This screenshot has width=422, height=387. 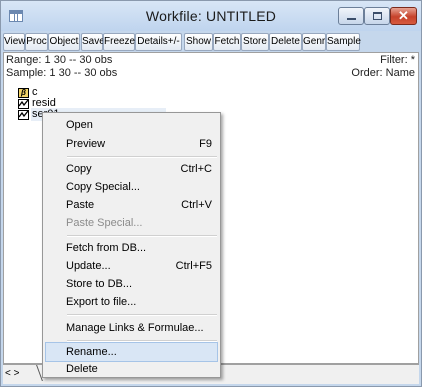 What do you see at coordinates (343, 42) in the screenshot?
I see `sample-button: Sample` at bounding box center [343, 42].